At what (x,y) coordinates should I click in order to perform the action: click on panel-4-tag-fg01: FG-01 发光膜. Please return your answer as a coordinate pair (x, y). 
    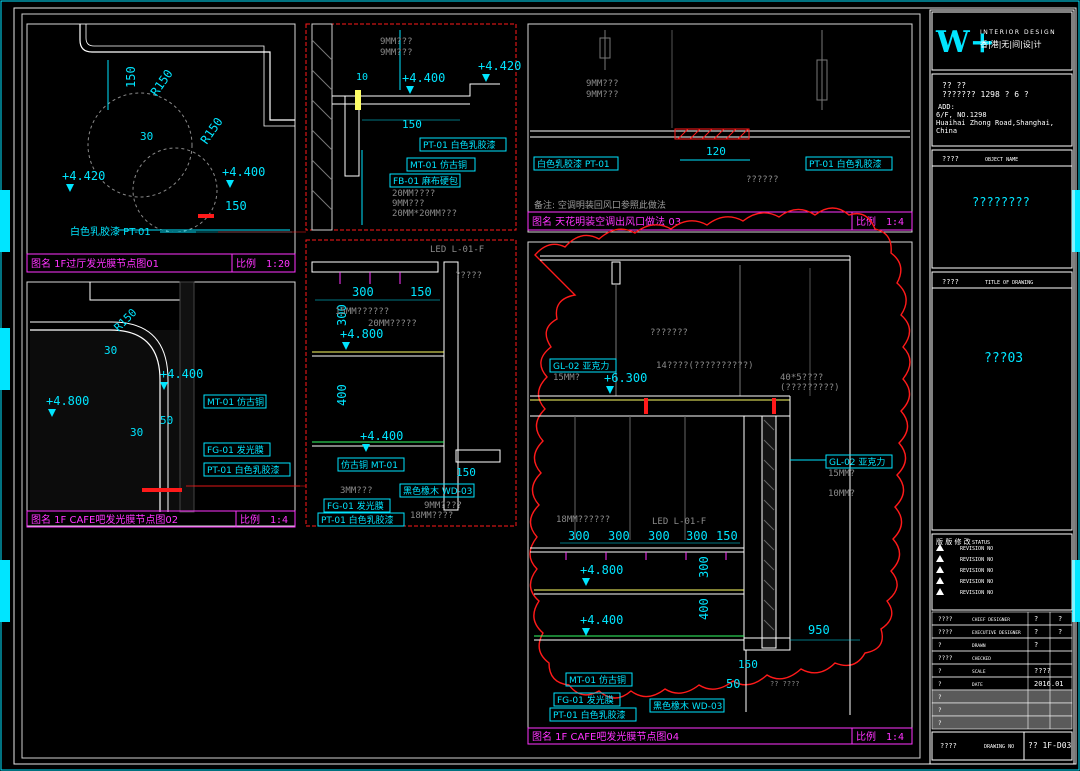
    Looking at the image, I should click on (235, 450).